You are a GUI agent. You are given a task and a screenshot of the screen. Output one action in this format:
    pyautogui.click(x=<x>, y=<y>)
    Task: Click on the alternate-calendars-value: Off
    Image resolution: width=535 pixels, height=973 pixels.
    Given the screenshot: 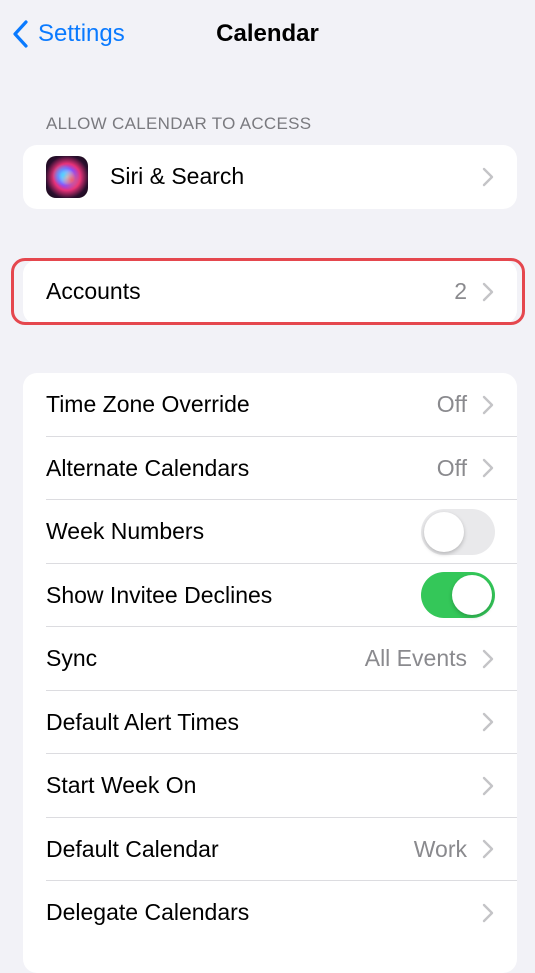 What is the action you would take?
    pyautogui.click(x=451, y=467)
    